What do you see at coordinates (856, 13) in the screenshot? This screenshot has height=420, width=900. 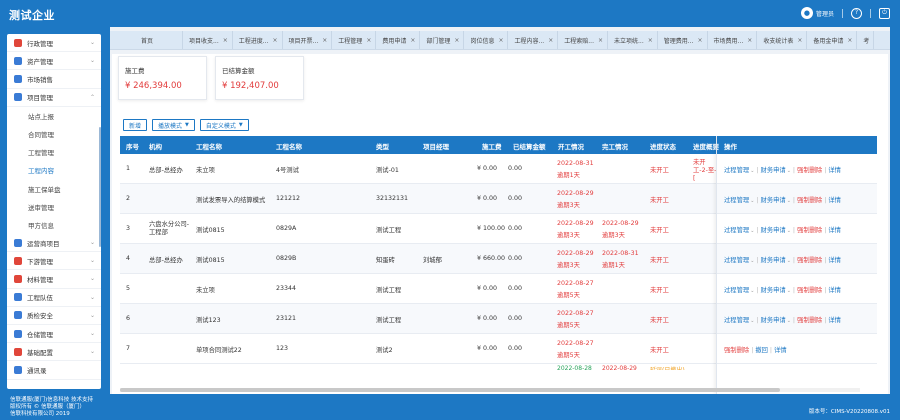 I see `help-icon: ?` at bounding box center [856, 13].